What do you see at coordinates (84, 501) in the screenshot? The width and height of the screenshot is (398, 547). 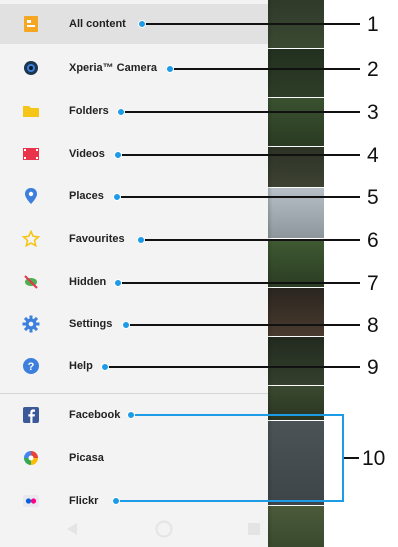 I see `menu-item-label: Flickr` at bounding box center [84, 501].